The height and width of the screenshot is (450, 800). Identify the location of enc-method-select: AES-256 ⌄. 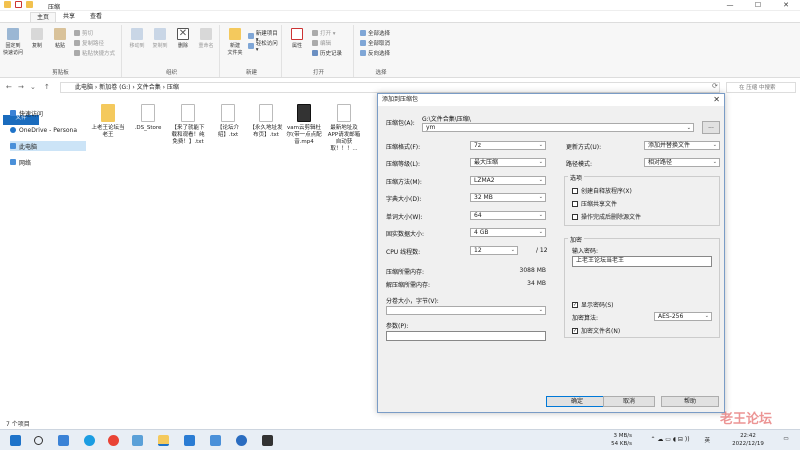
(683, 316).